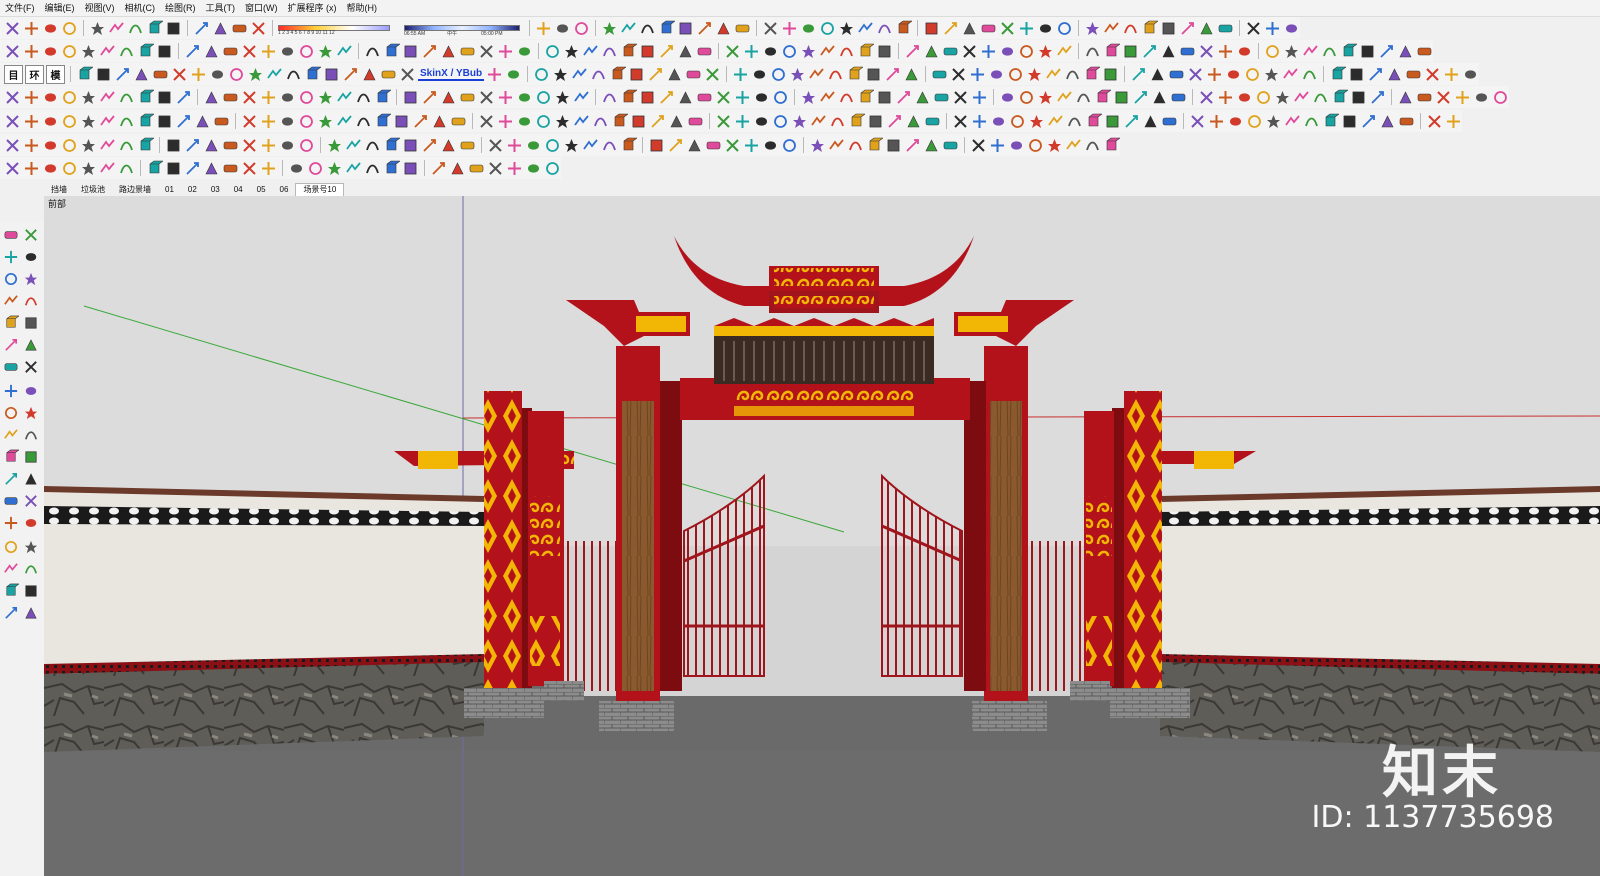  What do you see at coordinates (59, 190) in the screenshot?
I see `scene-tab-0: 挡墙` at bounding box center [59, 190].